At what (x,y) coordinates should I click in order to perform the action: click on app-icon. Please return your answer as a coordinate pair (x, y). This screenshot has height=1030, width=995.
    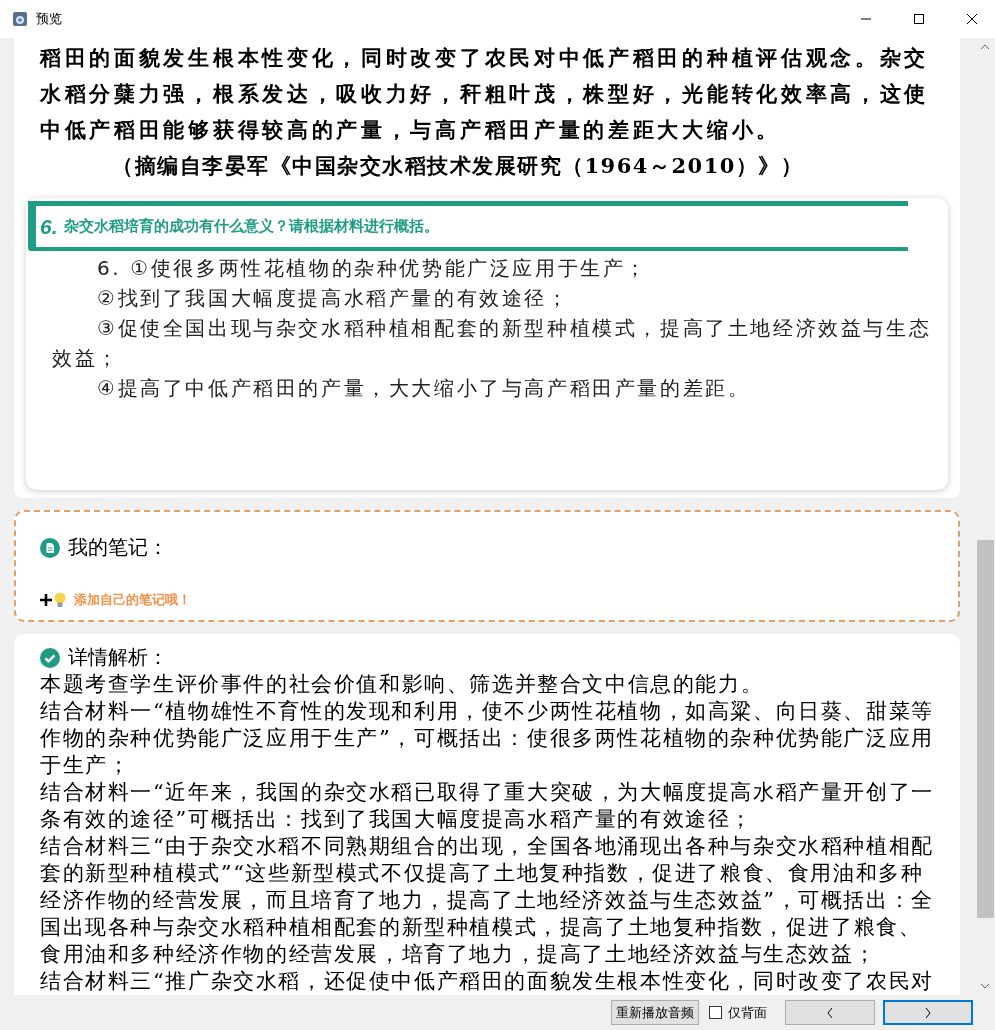
    Looking at the image, I should click on (20, 19).